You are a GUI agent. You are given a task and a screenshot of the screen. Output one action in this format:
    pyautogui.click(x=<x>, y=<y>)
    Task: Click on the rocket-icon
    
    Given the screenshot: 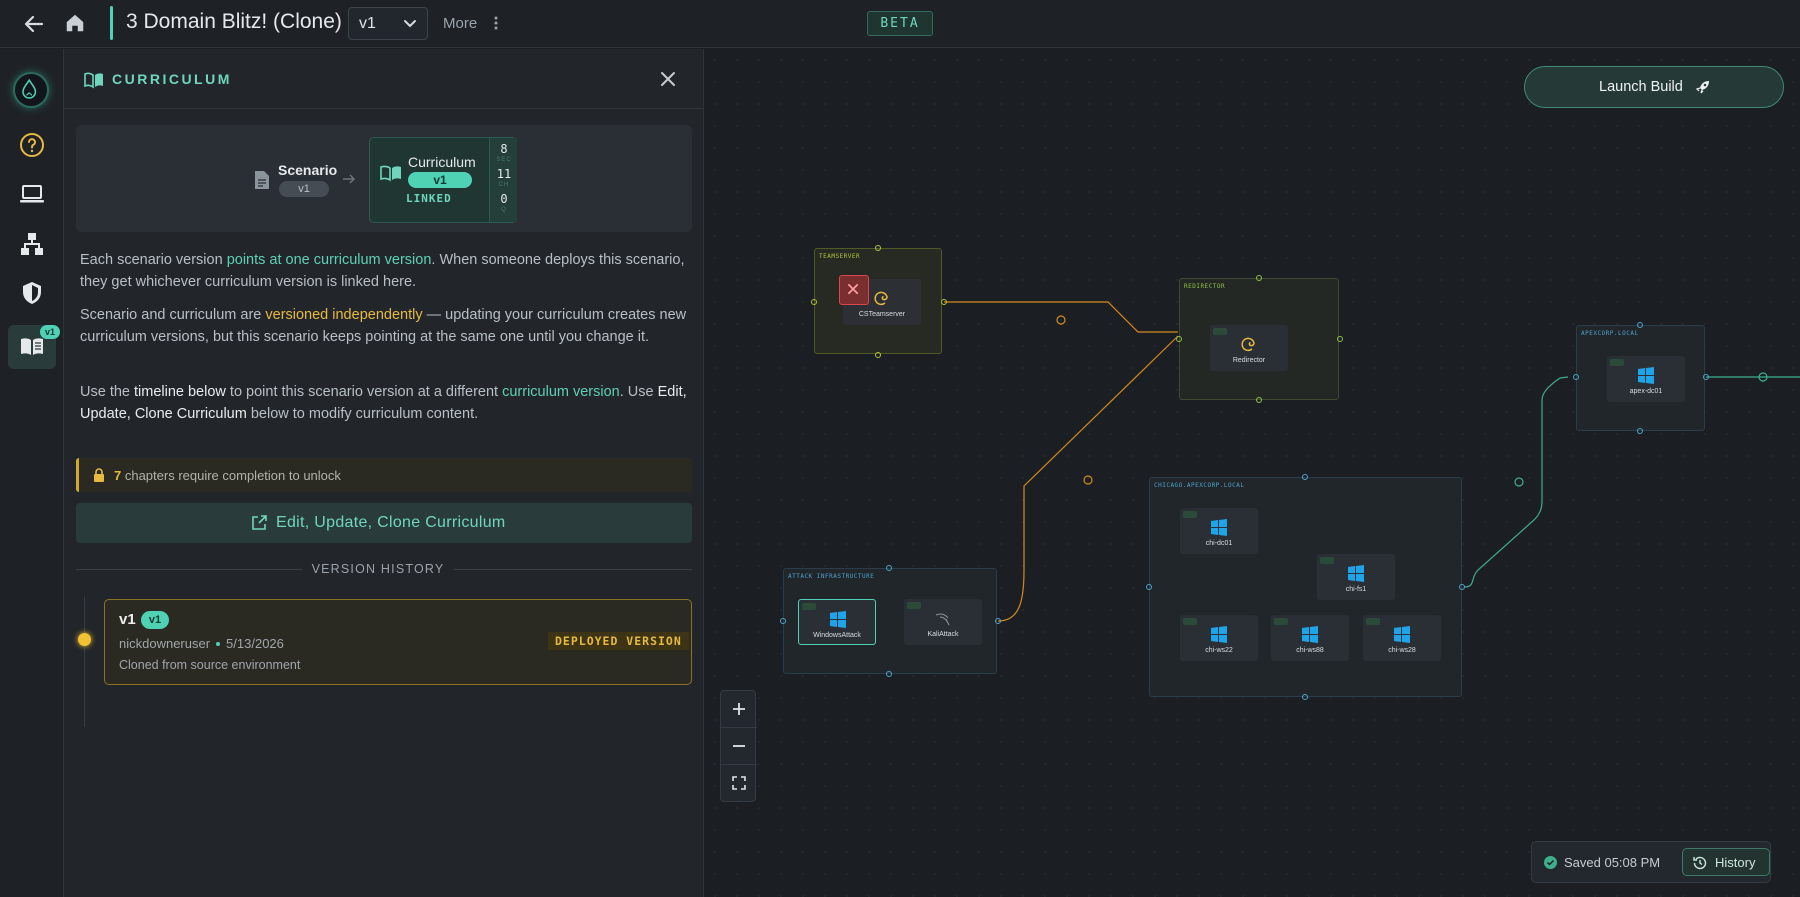 What is the action you would take?
    pyautogui.click(x=1702, y=87)
    